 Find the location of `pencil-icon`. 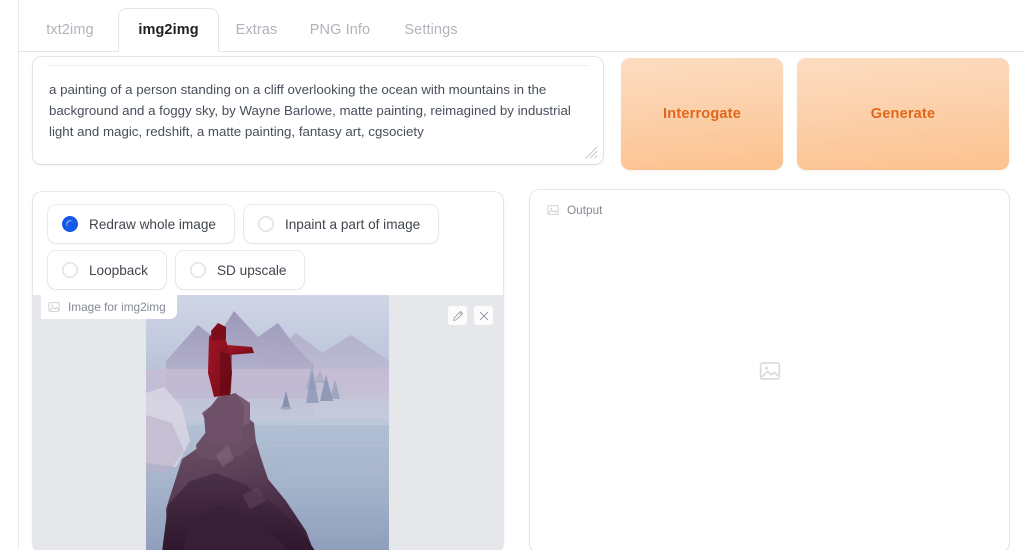

pencil-icon is located at coordinates (457, 315).